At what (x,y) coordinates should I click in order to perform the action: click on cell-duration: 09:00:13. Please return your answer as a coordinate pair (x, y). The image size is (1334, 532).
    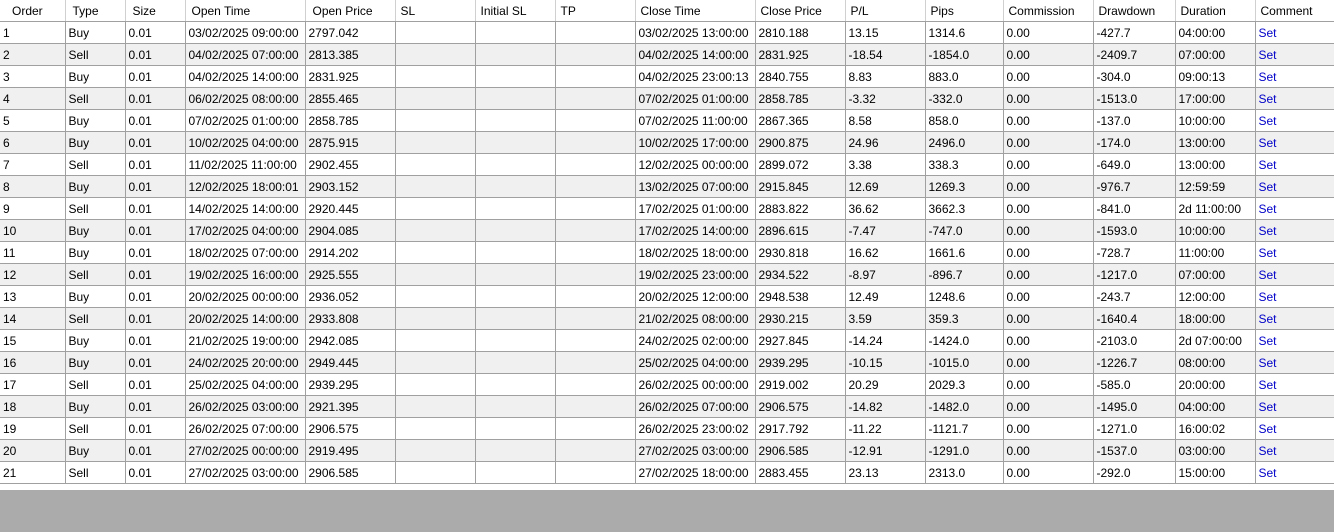
    Looking at the image, I should click on (1215, 76).